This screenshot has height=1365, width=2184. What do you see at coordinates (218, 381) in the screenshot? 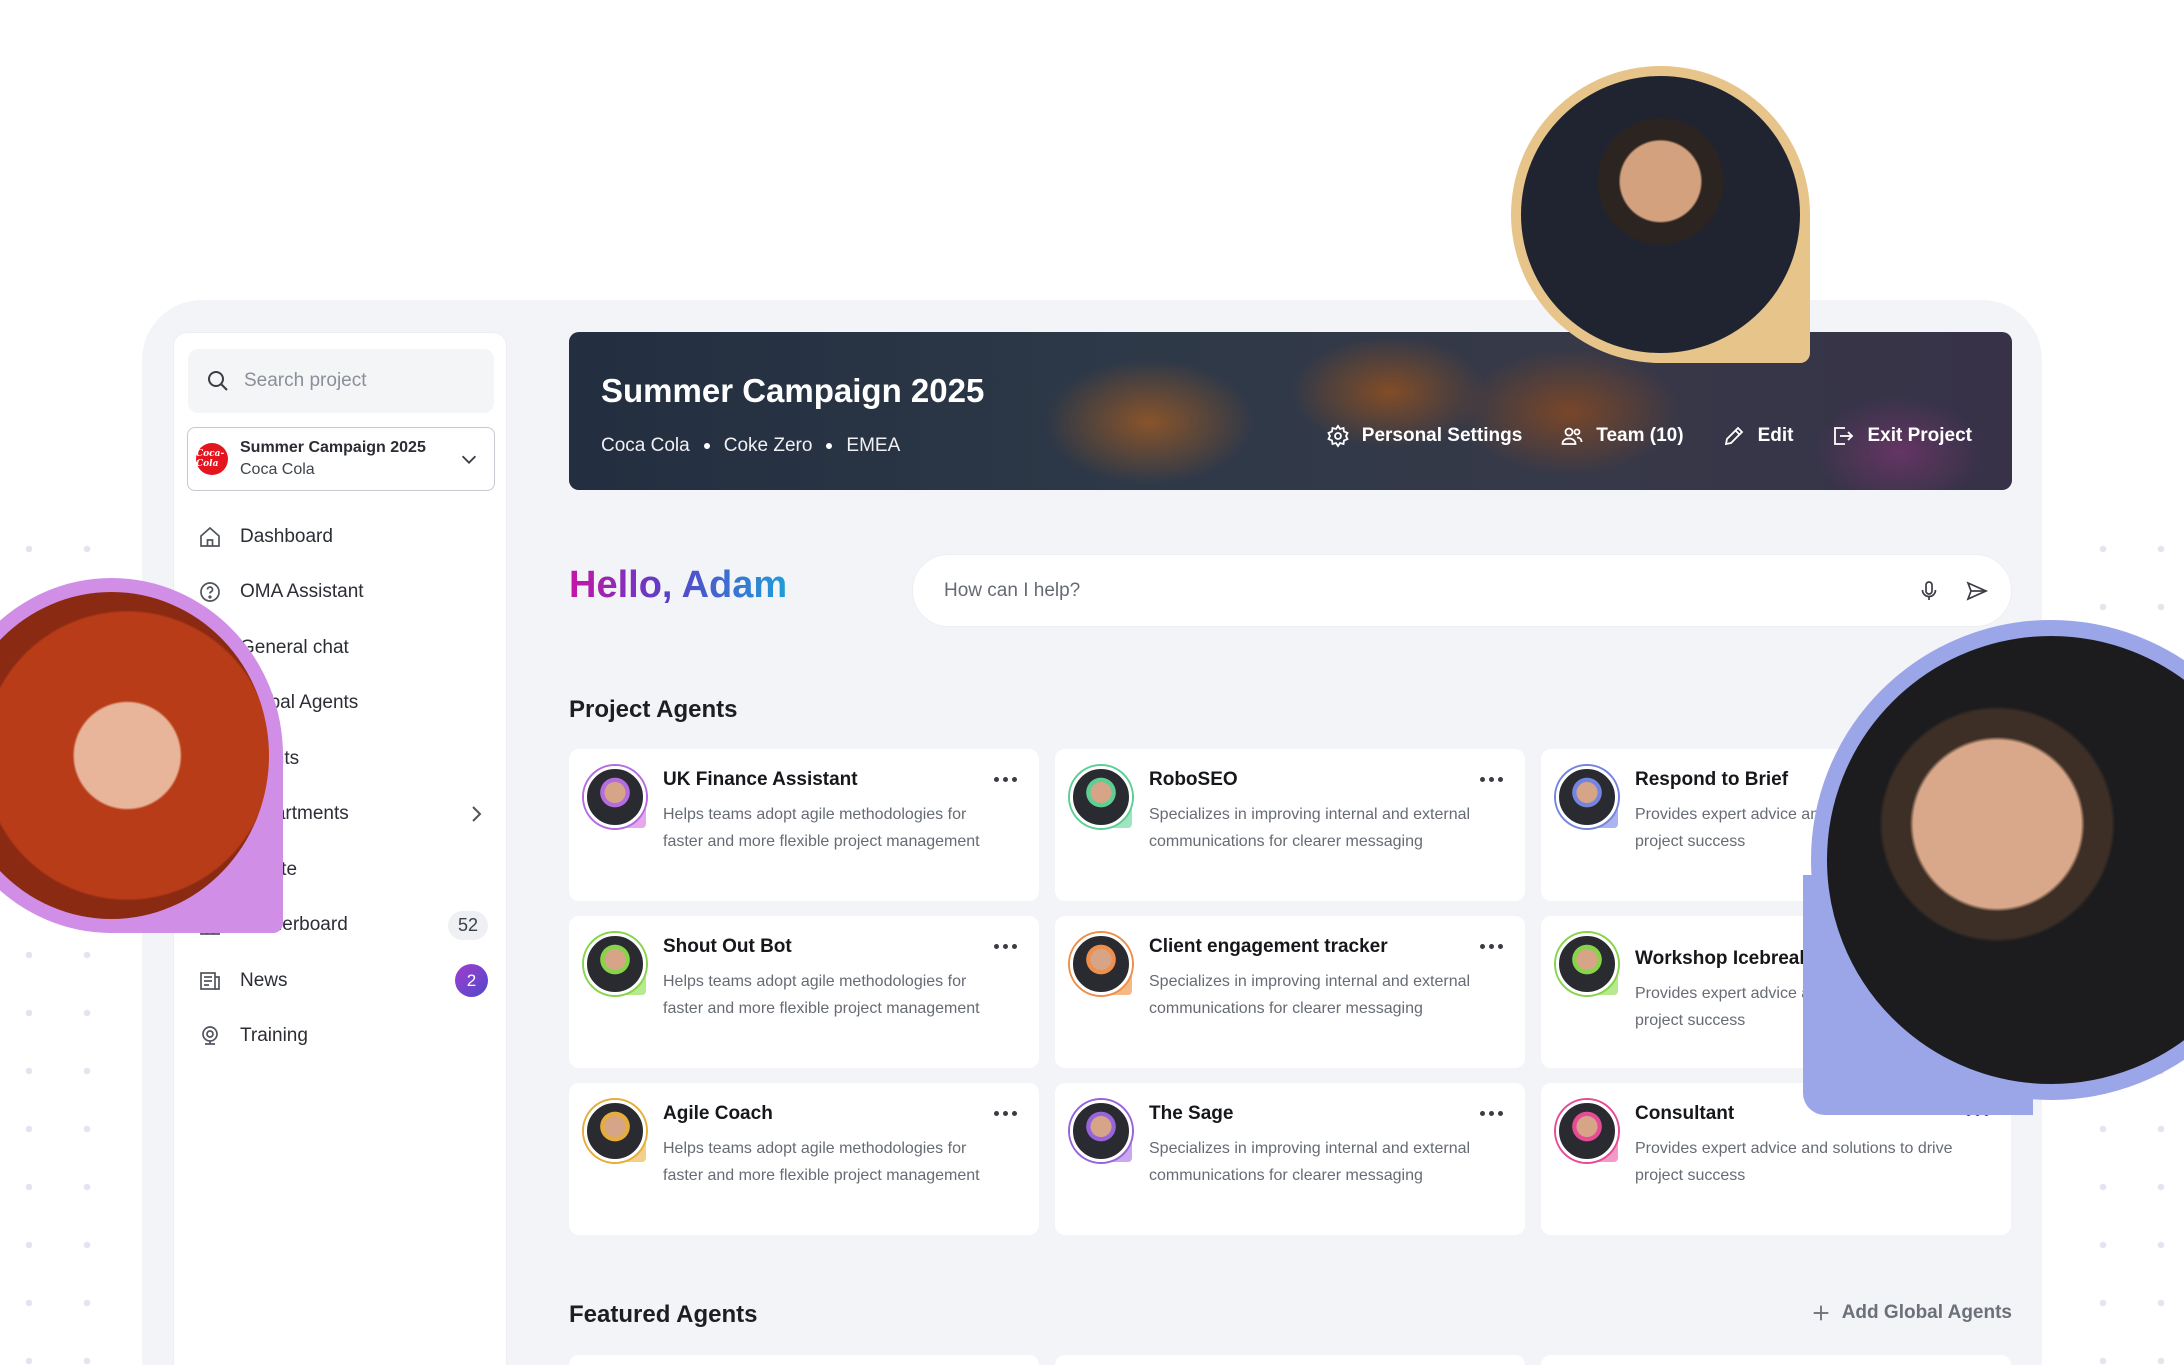
I see `search-icon` at bounding box center [218, 381].